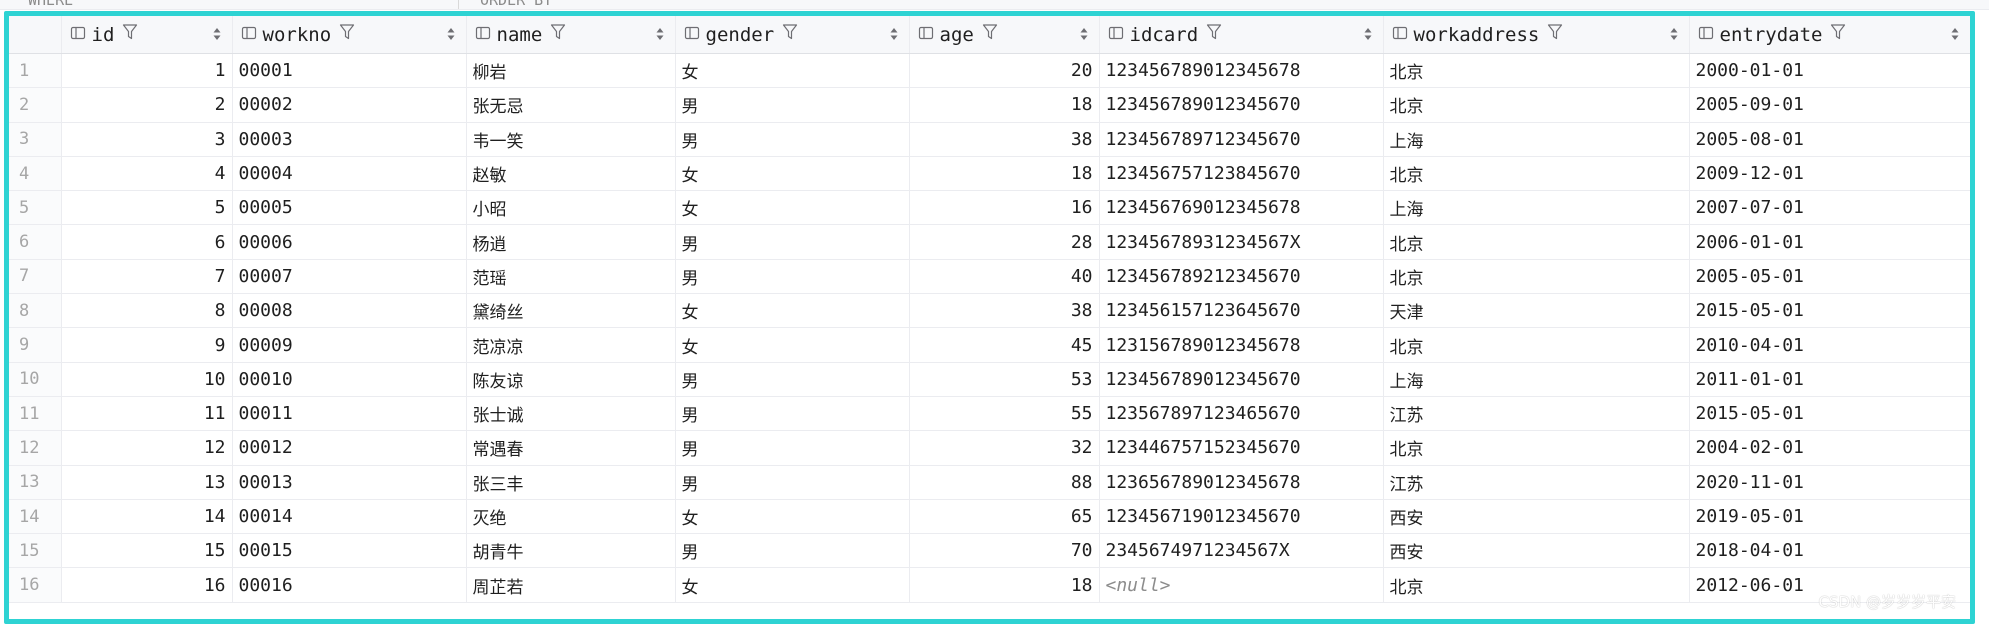 Image resolution: width=1989 pixels, height=634 pixels. Describe the element at coordinates (147, 517) in the screenshot. I see `cell-id: 14` at that location.